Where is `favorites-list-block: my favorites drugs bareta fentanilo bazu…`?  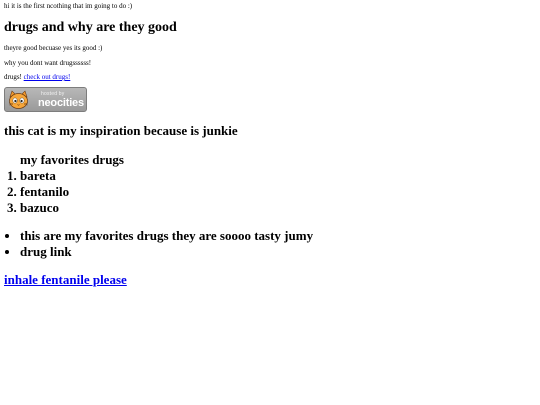
favorites-list-block: my favorites drugs bareta fentanilo bazu… is located at coordinates (64, 184).